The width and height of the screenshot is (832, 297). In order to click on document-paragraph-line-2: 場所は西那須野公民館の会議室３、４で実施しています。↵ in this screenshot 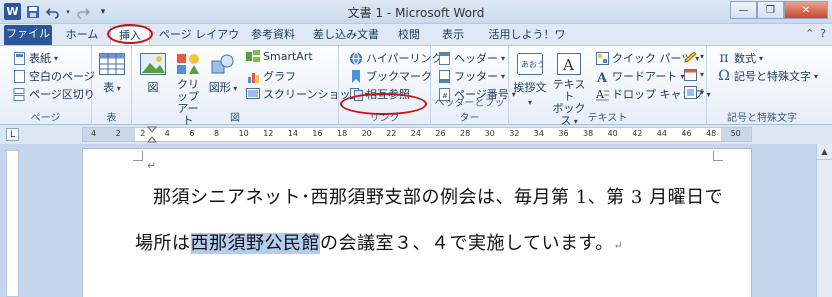, I will do `click(379, 242)`.